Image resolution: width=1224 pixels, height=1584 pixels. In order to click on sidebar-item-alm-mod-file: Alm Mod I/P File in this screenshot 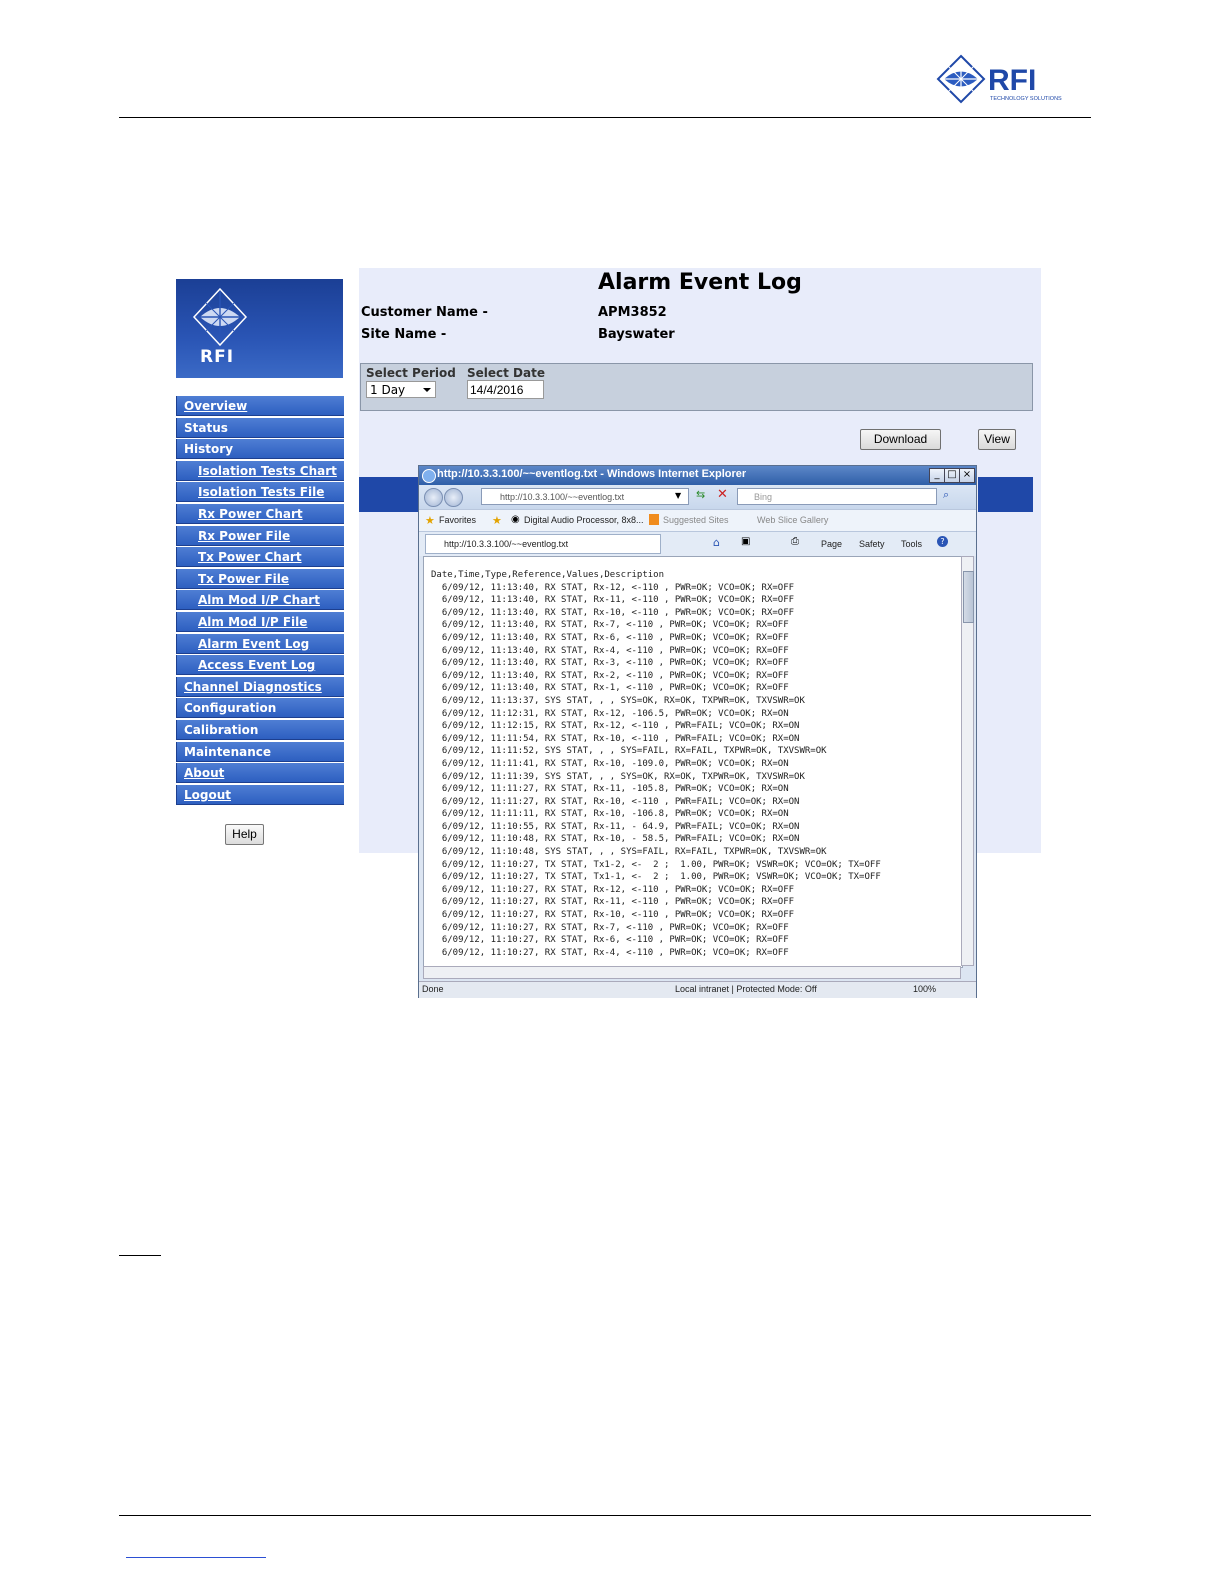, I will do `click(260, 621)`.